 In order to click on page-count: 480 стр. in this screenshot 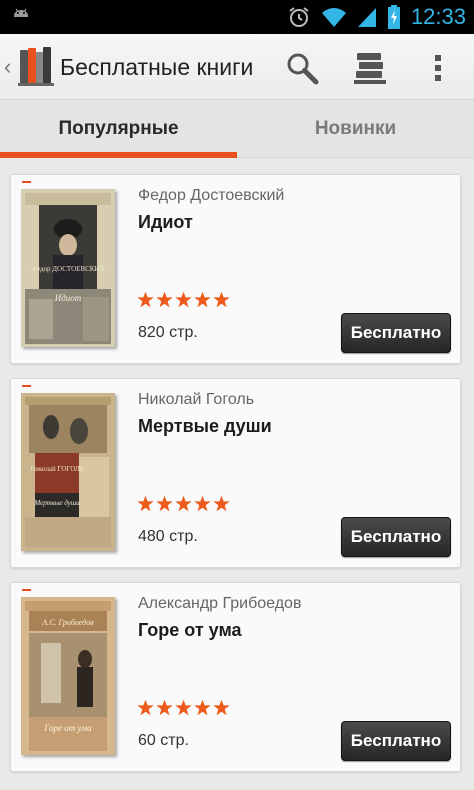, I will do `click(168, 536)`.